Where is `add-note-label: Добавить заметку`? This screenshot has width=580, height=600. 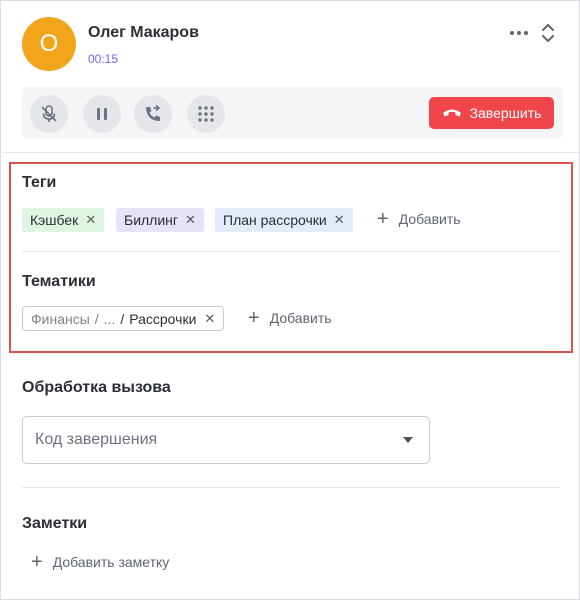
add-note-label: Добавить заметку is located at coordinates (111, 562).